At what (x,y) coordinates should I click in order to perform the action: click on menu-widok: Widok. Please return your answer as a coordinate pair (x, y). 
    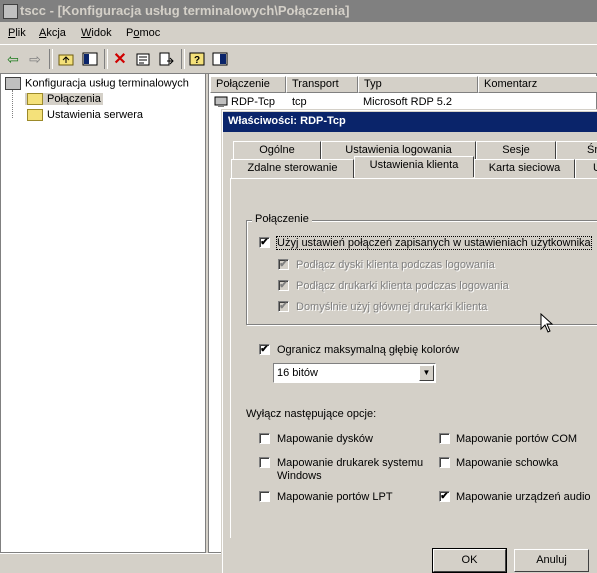
    Looking at the image, I should click on (96, 33).